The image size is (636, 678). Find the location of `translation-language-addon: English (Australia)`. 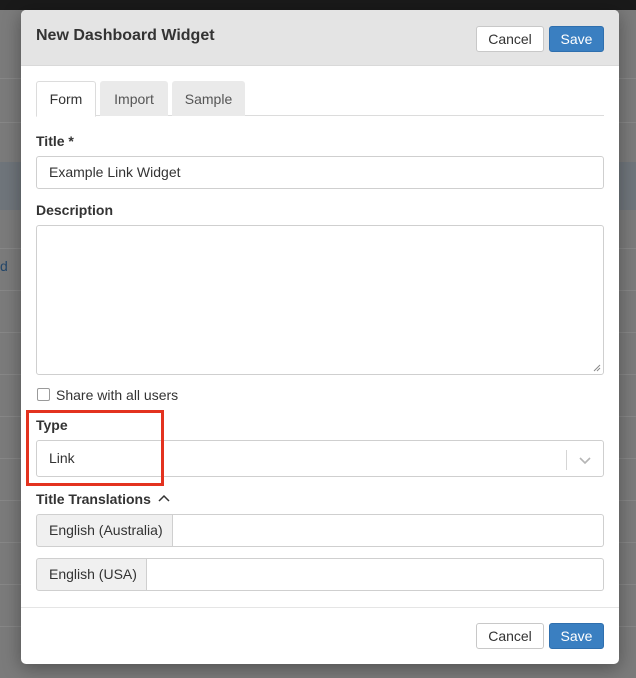

translation-language-addon: English (Australia) is located at coordinates (104, 530).